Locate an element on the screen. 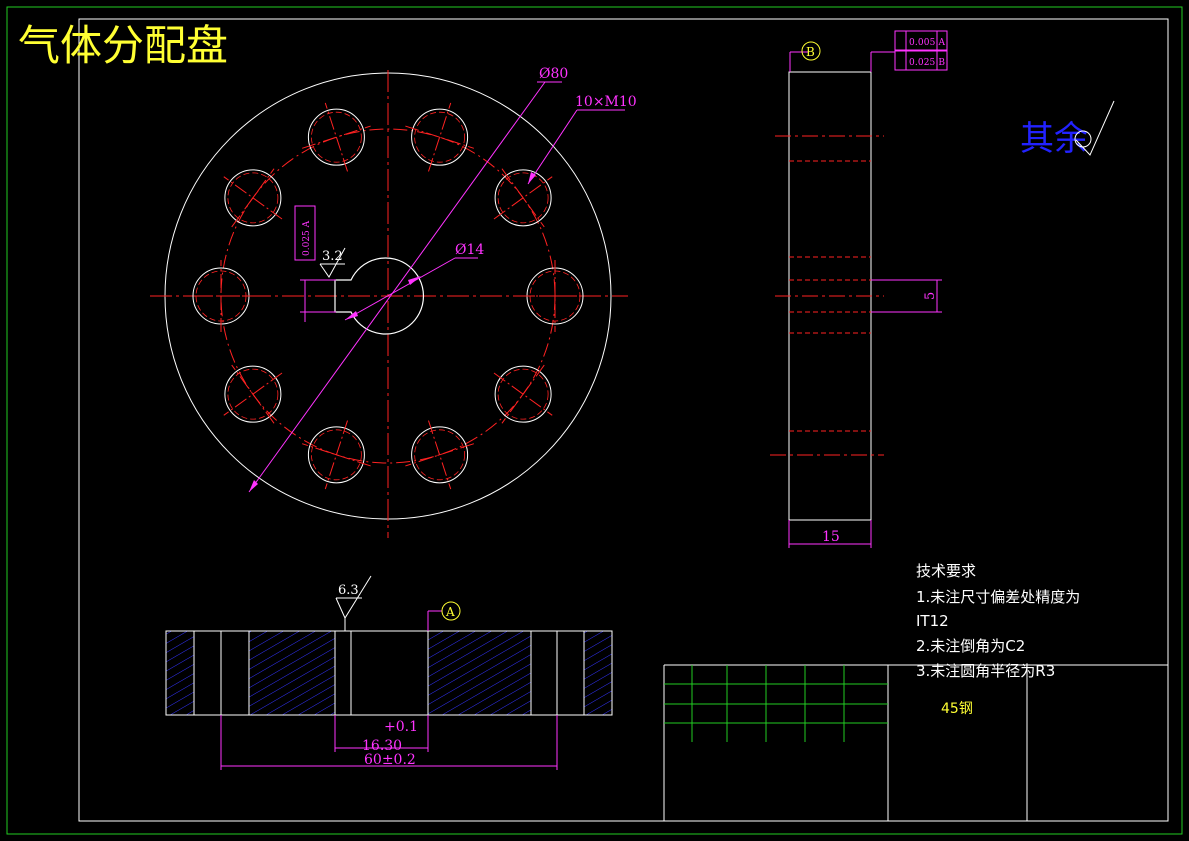 The image size is (1189, 841). datum-a-letter: A is located at coordinates (450, 612).